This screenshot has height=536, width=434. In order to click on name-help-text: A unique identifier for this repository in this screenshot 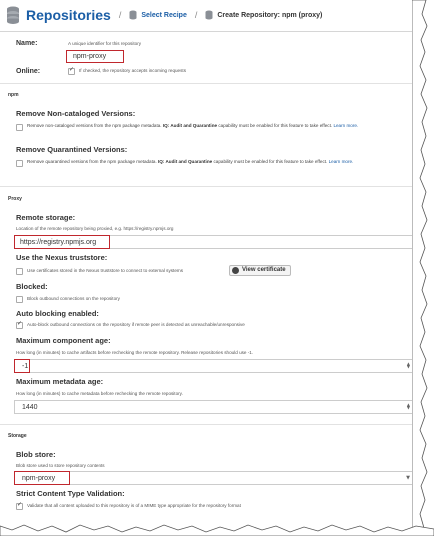, I will do `click(105, 43)`.